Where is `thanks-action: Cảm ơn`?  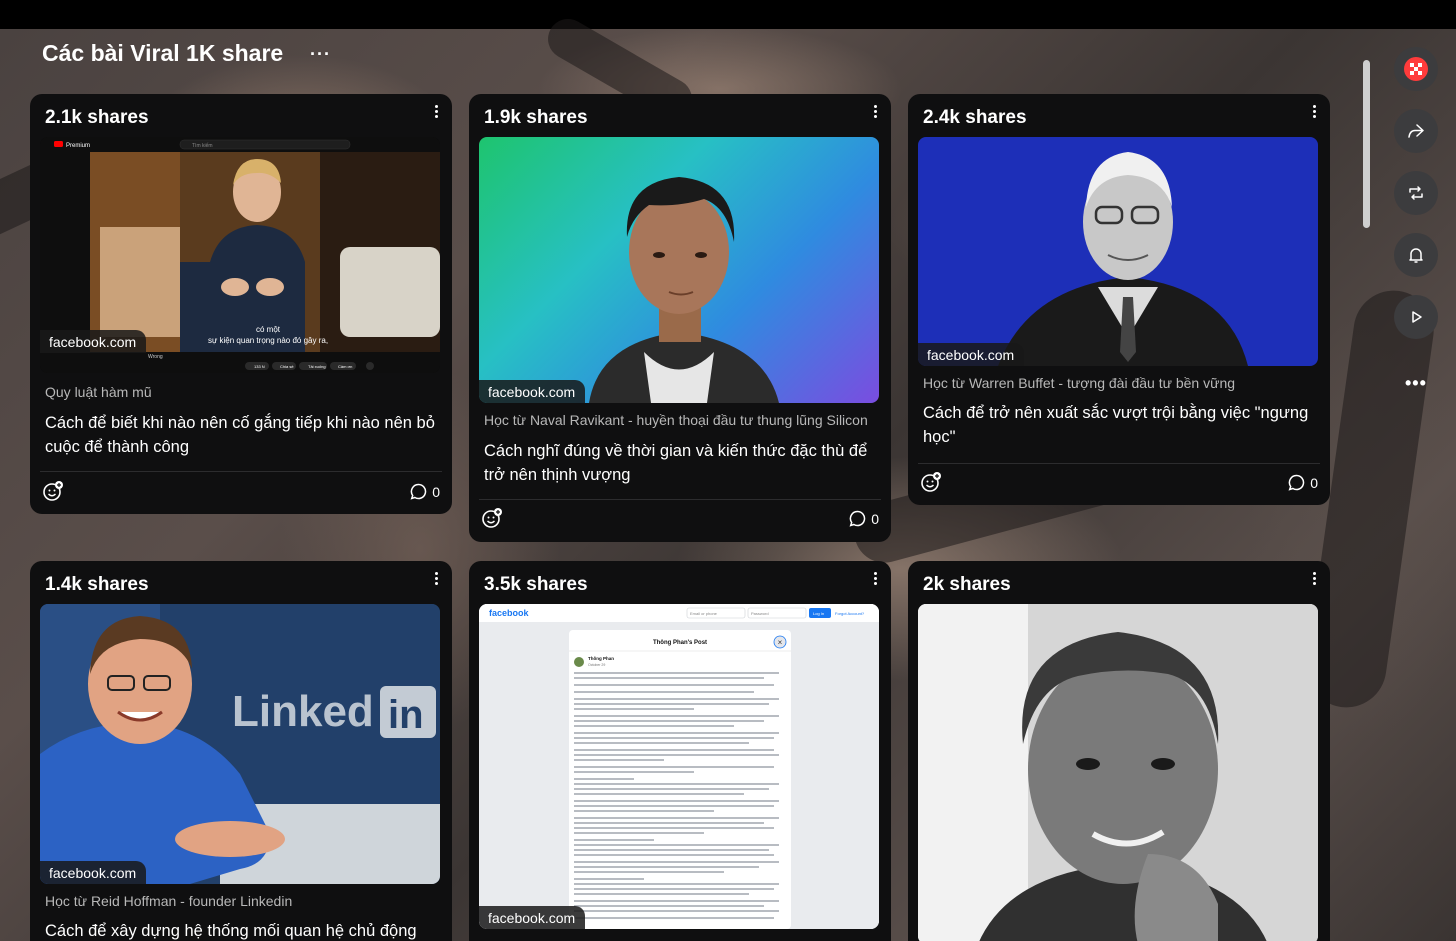 thanks-action: Cảm ơn is located at coordinates (345, 366).